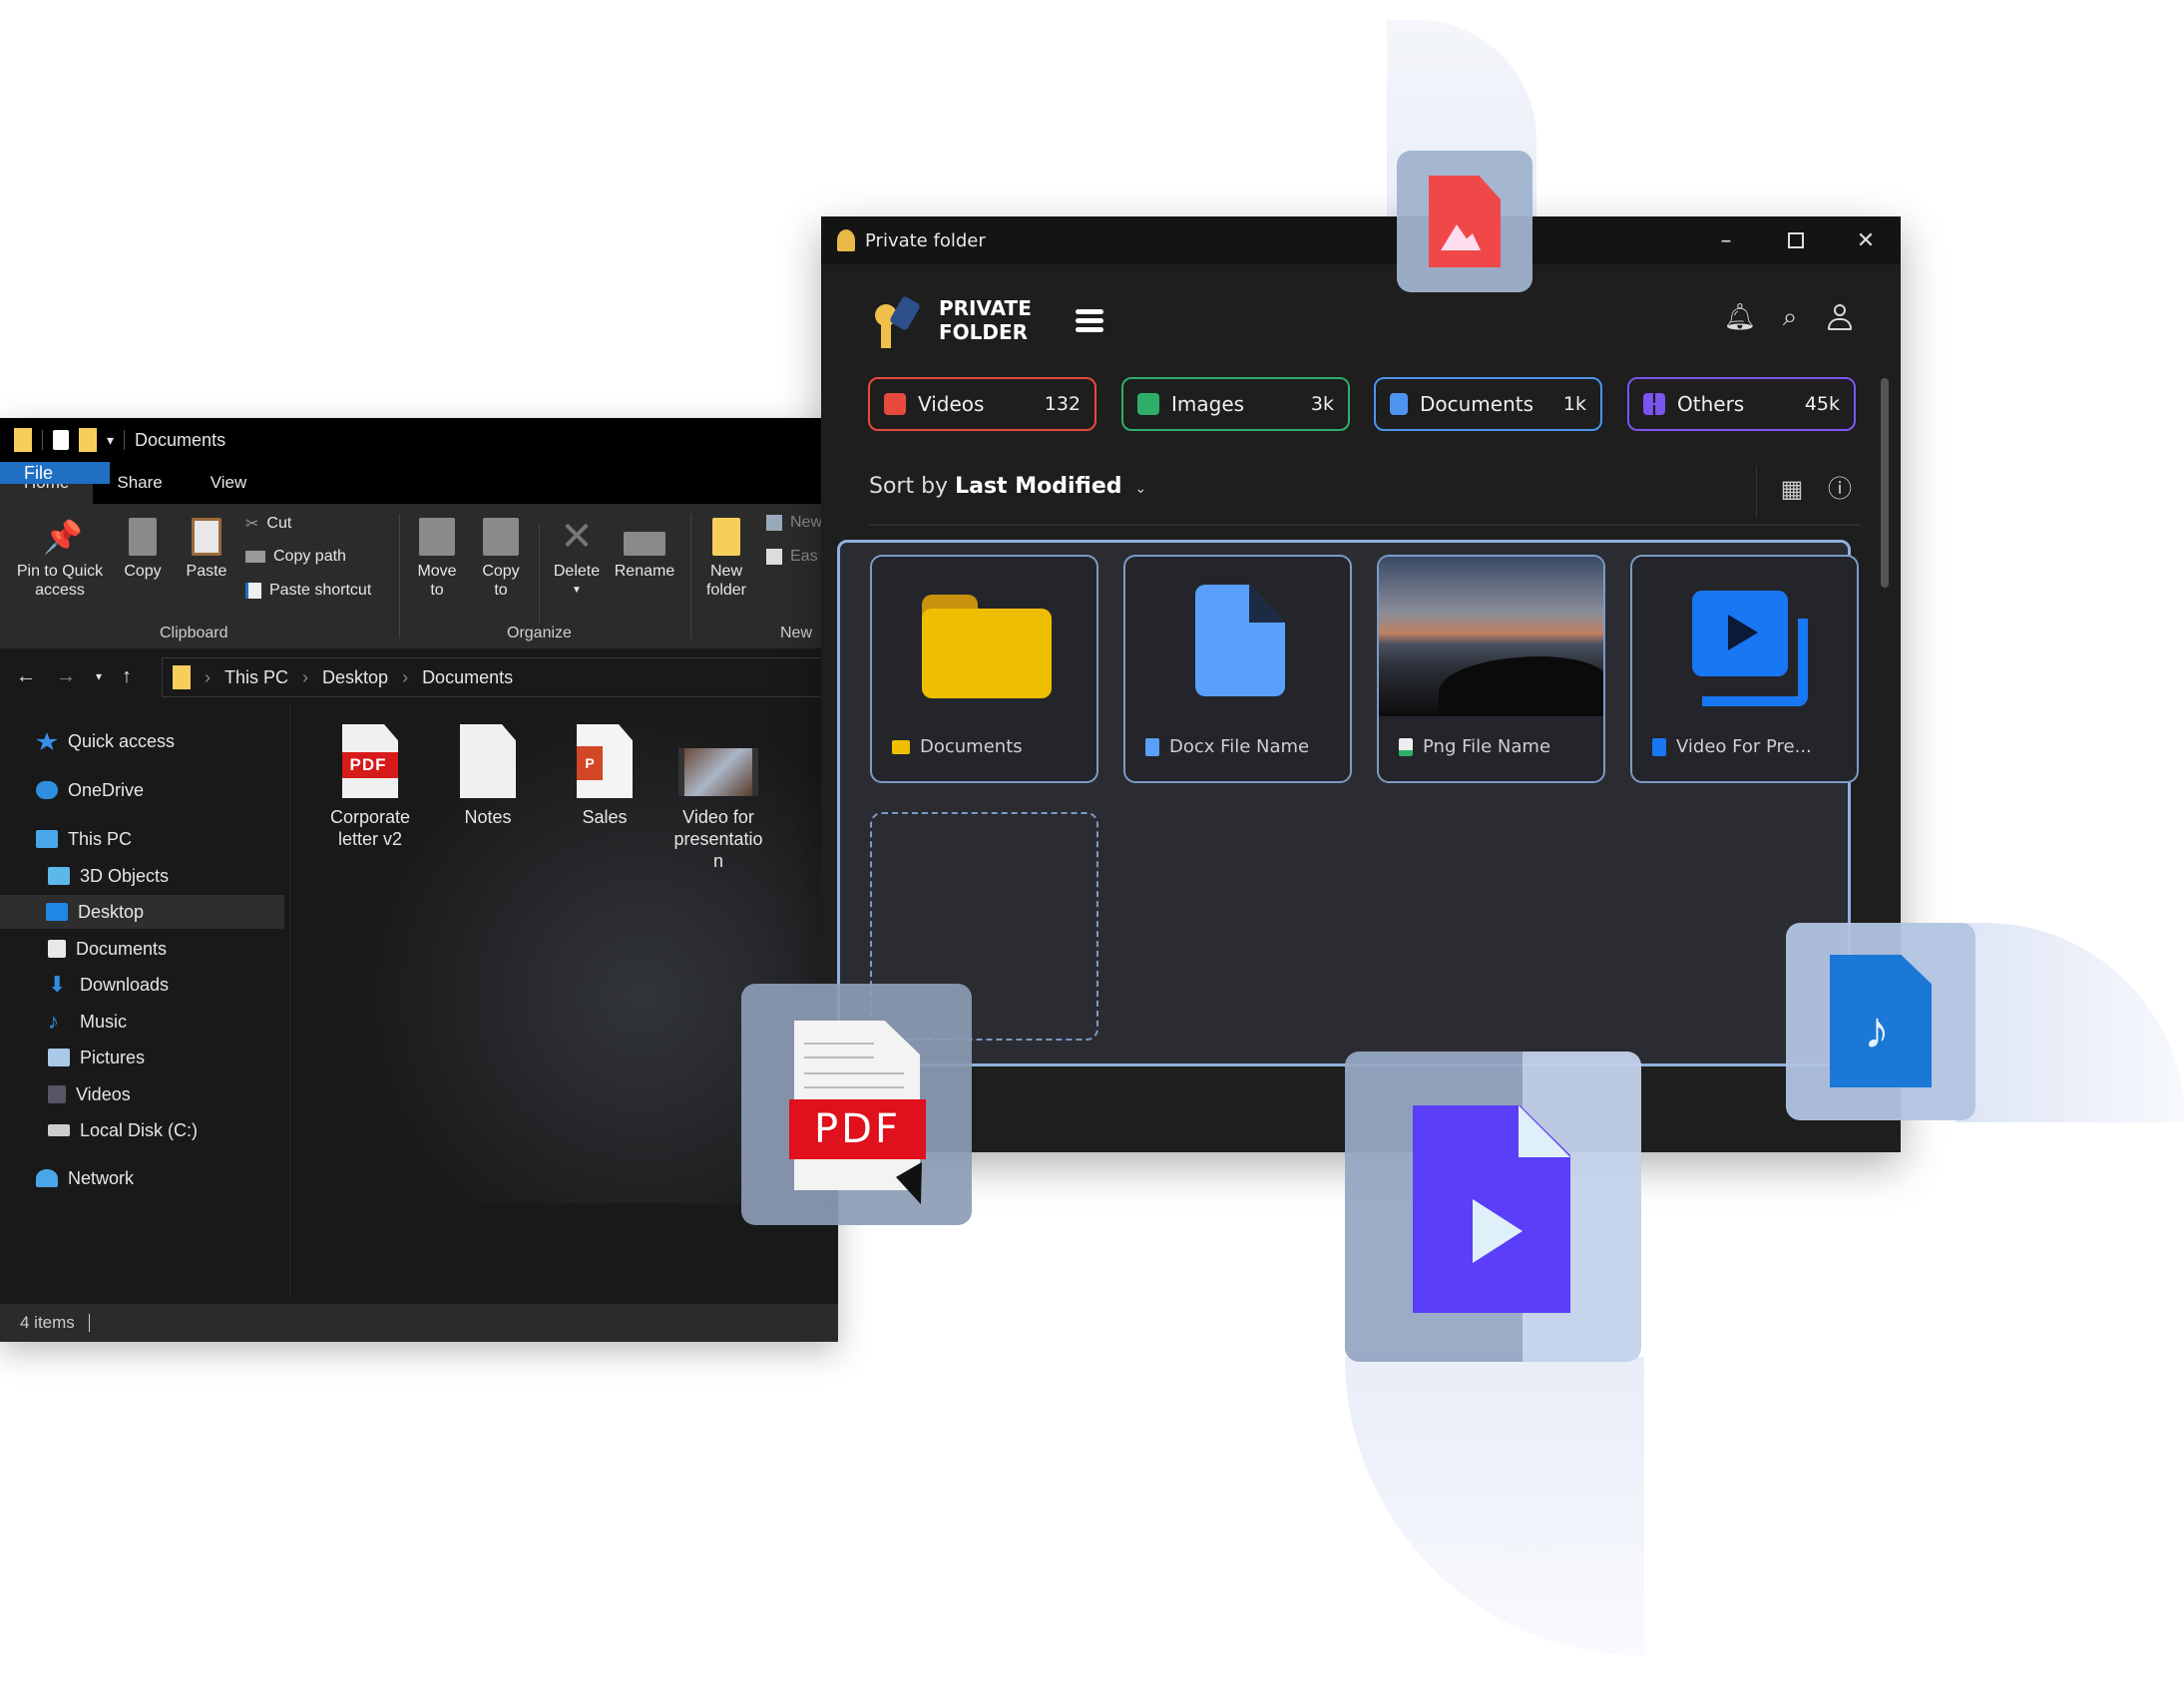  What do you see at coordinates (308, 591) in the screenshot?
I see `paste-shortcut-button: Paste shortcut` at bounding box center [308, 591].